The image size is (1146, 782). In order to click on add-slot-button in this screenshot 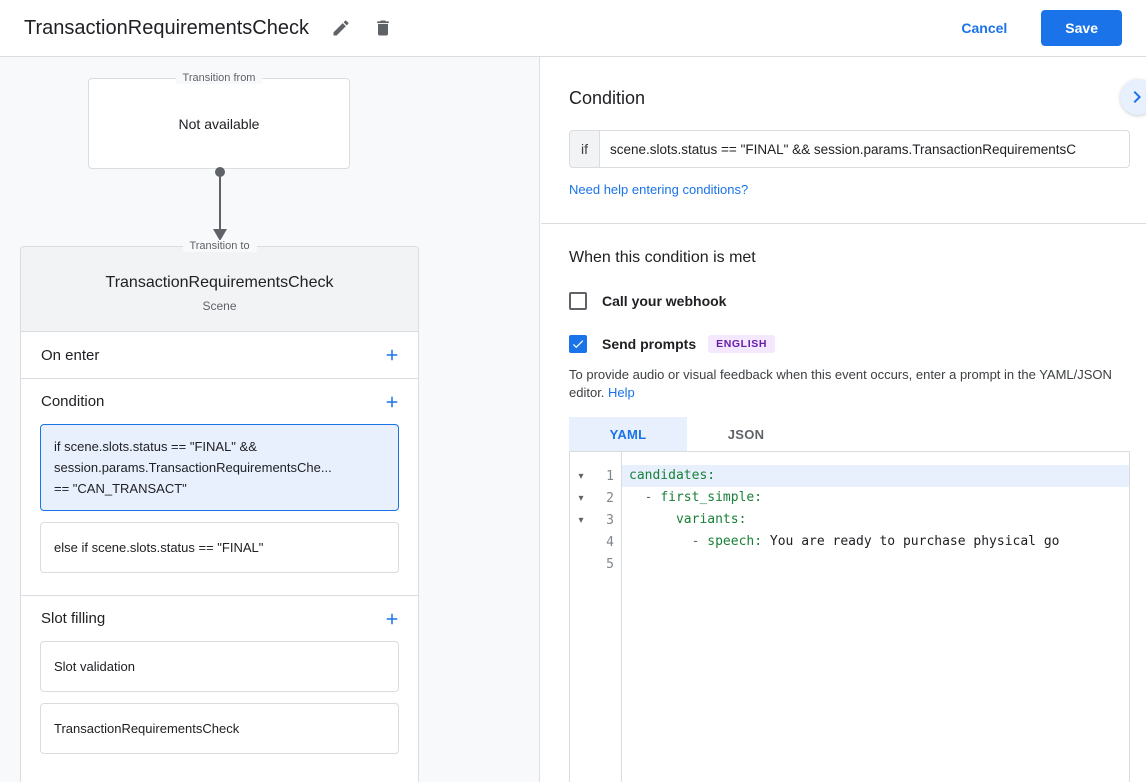, I will do `click(392, 619)`.